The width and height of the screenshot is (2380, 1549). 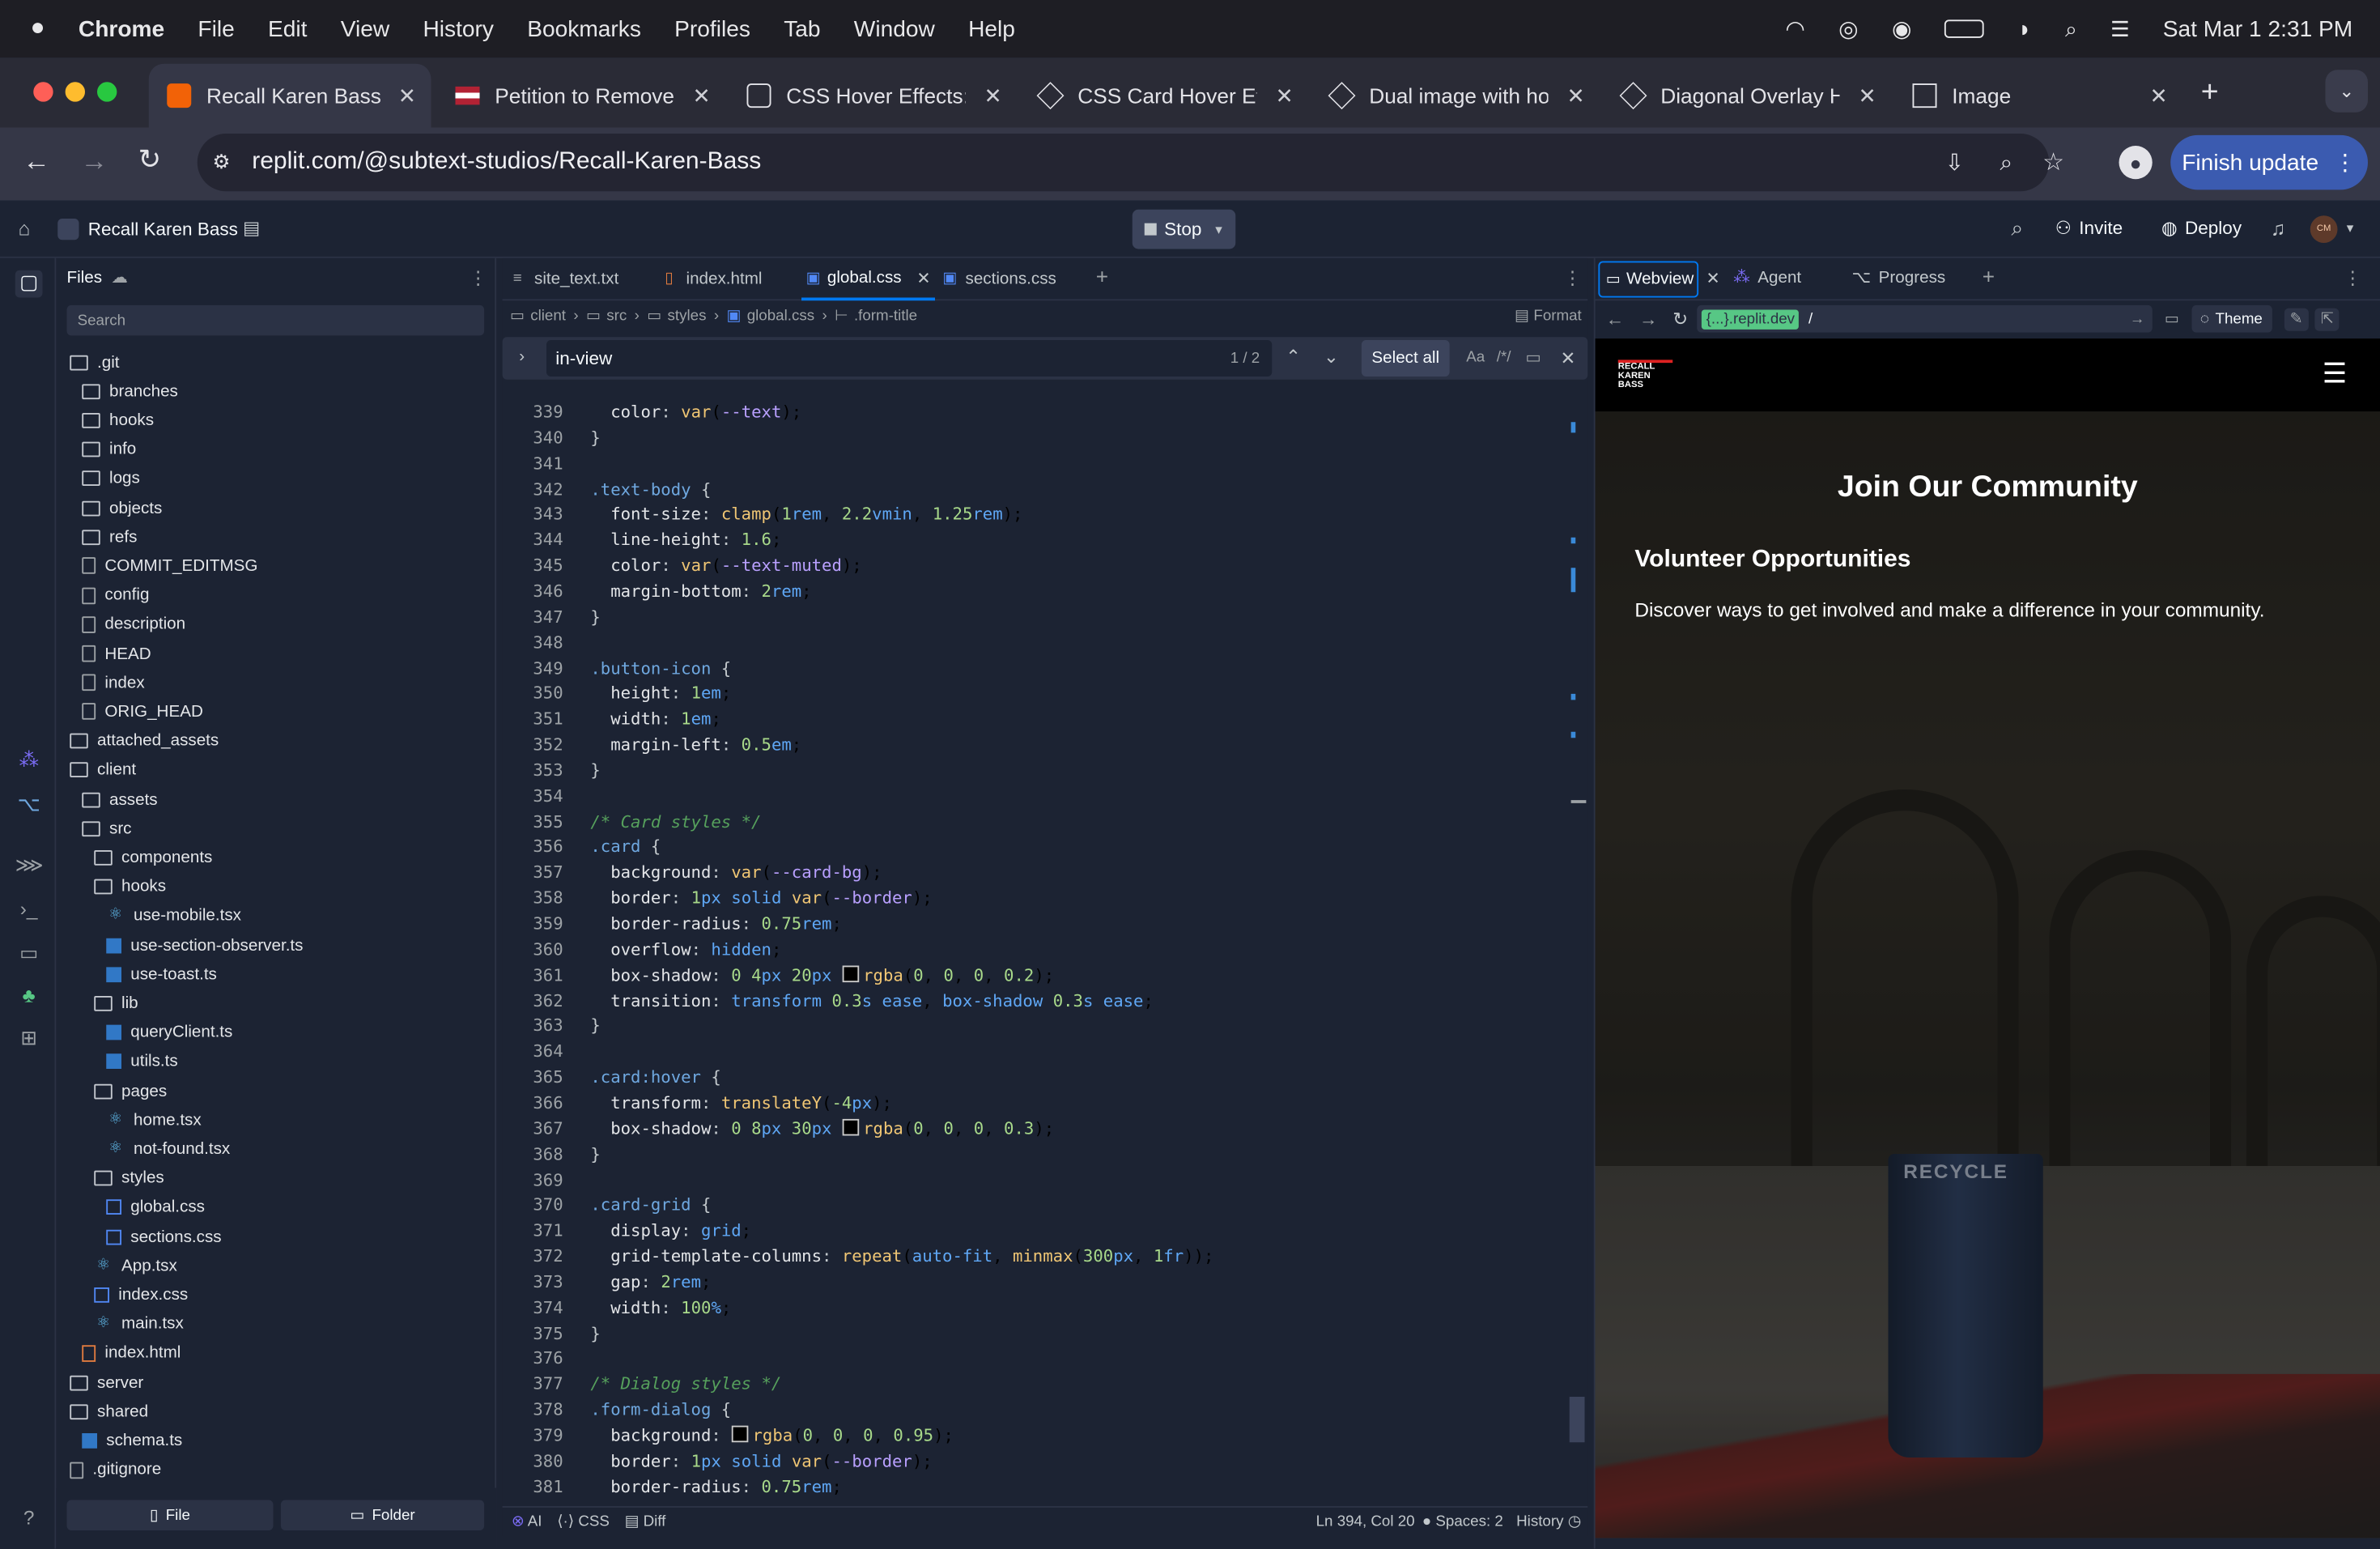 I want to click on code-line: 377 /* Dialog styles */, so click(x=1034, y=1385).